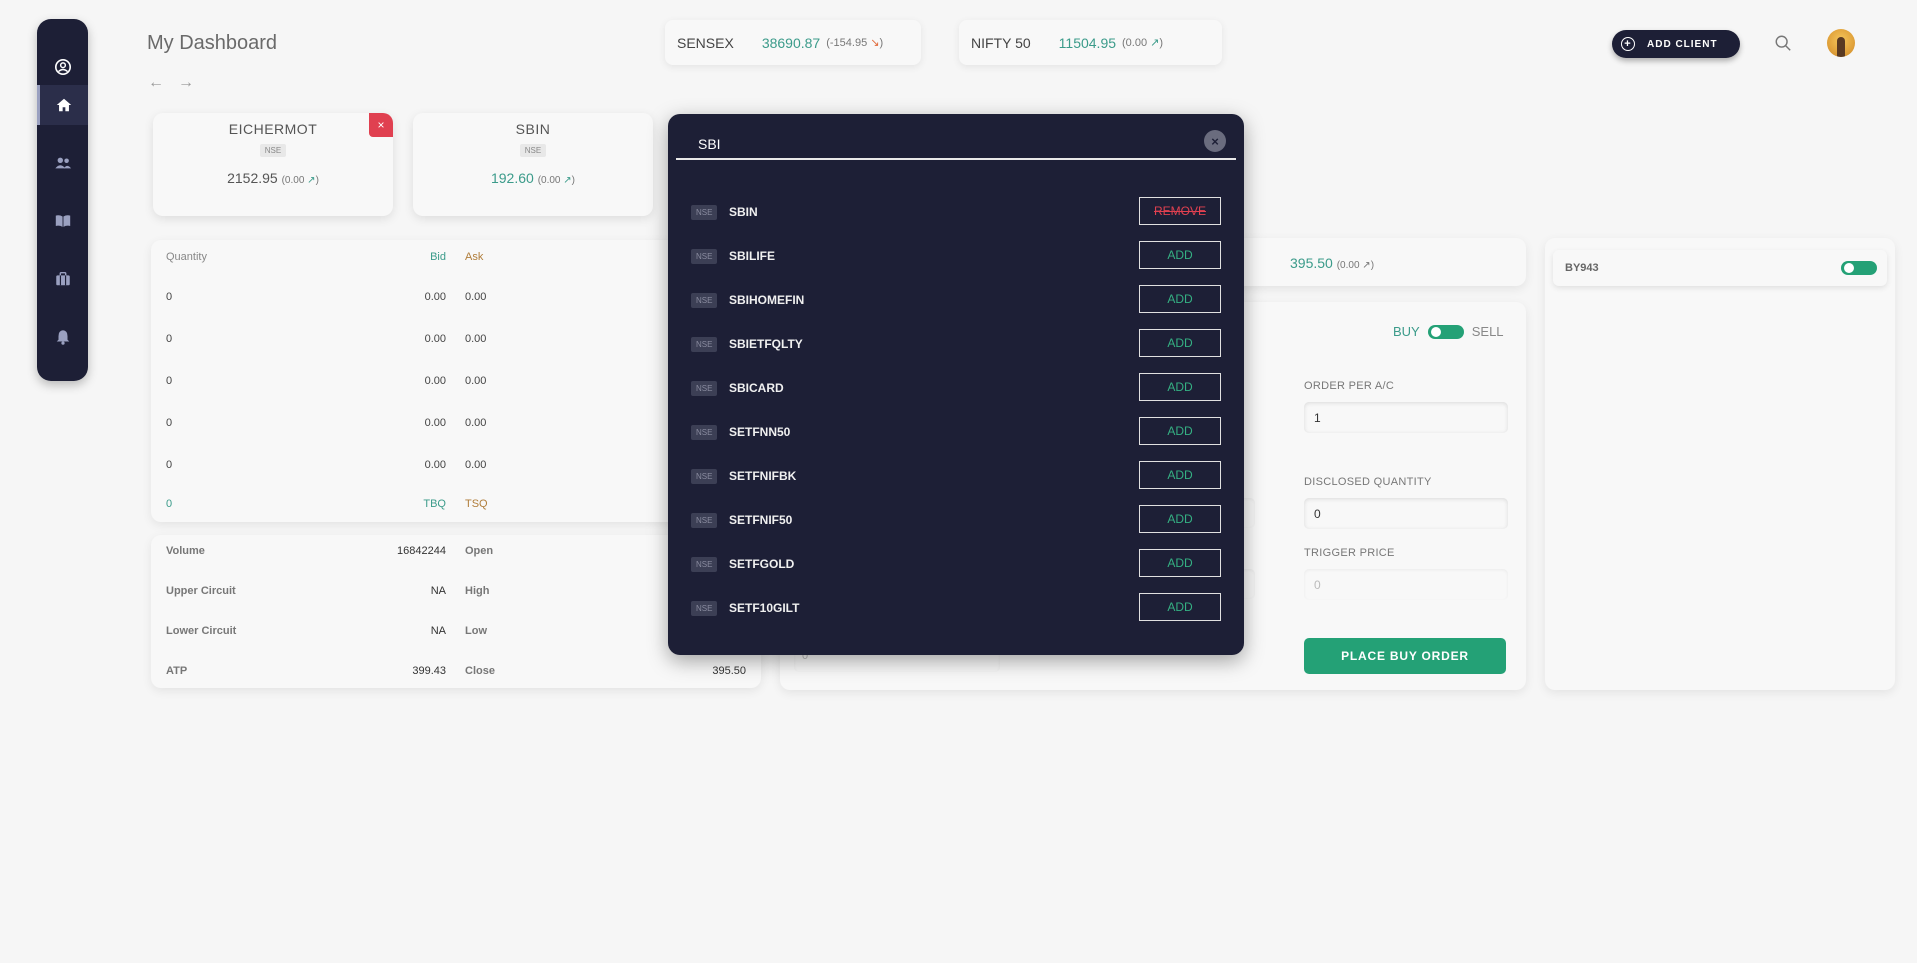  I want to click on remove-card-button: ×, so click(381, 125).